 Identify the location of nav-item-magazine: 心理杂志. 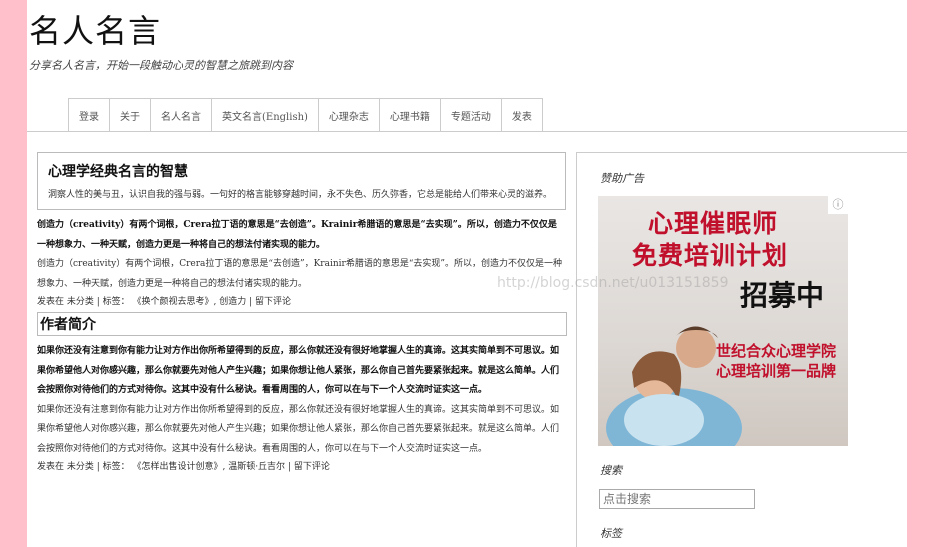
(349, 114).